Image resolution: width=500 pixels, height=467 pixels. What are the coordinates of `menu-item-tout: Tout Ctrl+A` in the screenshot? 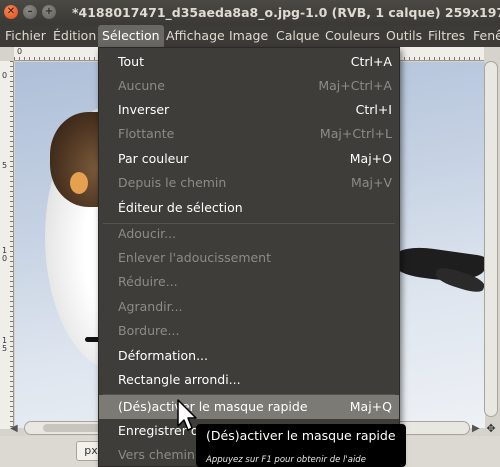 It's located at (249, 62).